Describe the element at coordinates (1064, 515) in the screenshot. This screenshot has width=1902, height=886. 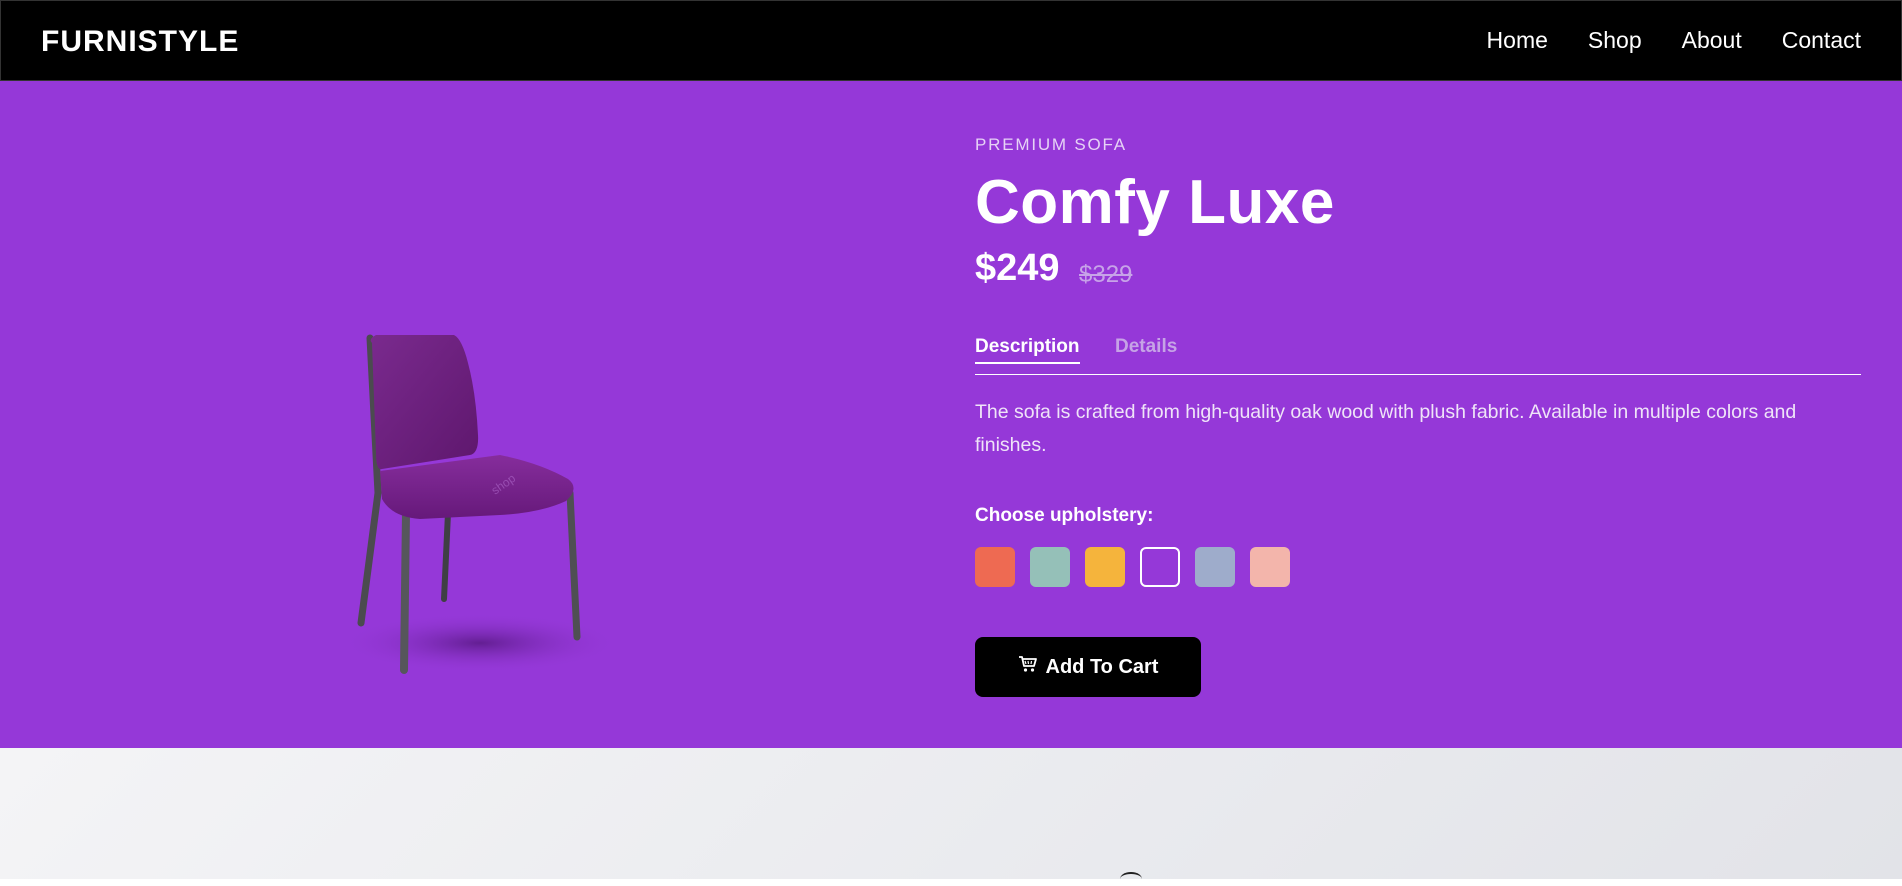
I see `upholstery-label: Choose upholstery:` at that location.